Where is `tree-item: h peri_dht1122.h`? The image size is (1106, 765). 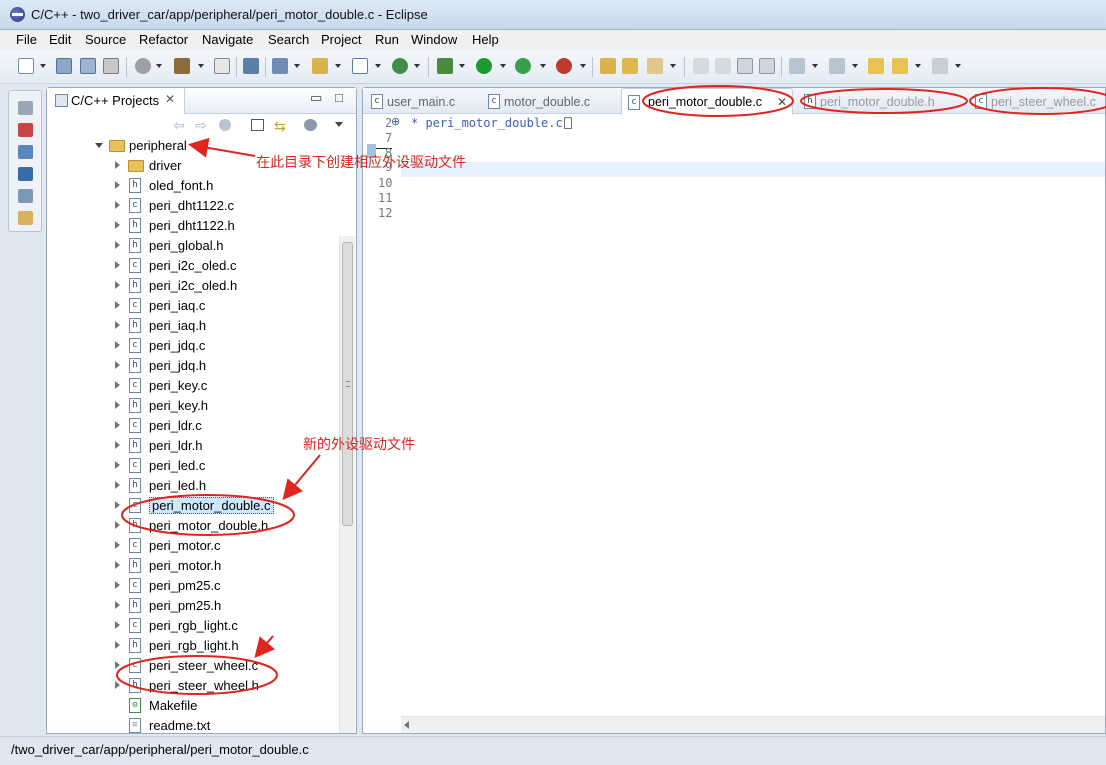
tree-item: h peri_dht1122.h is located at coordinates (192, 226).